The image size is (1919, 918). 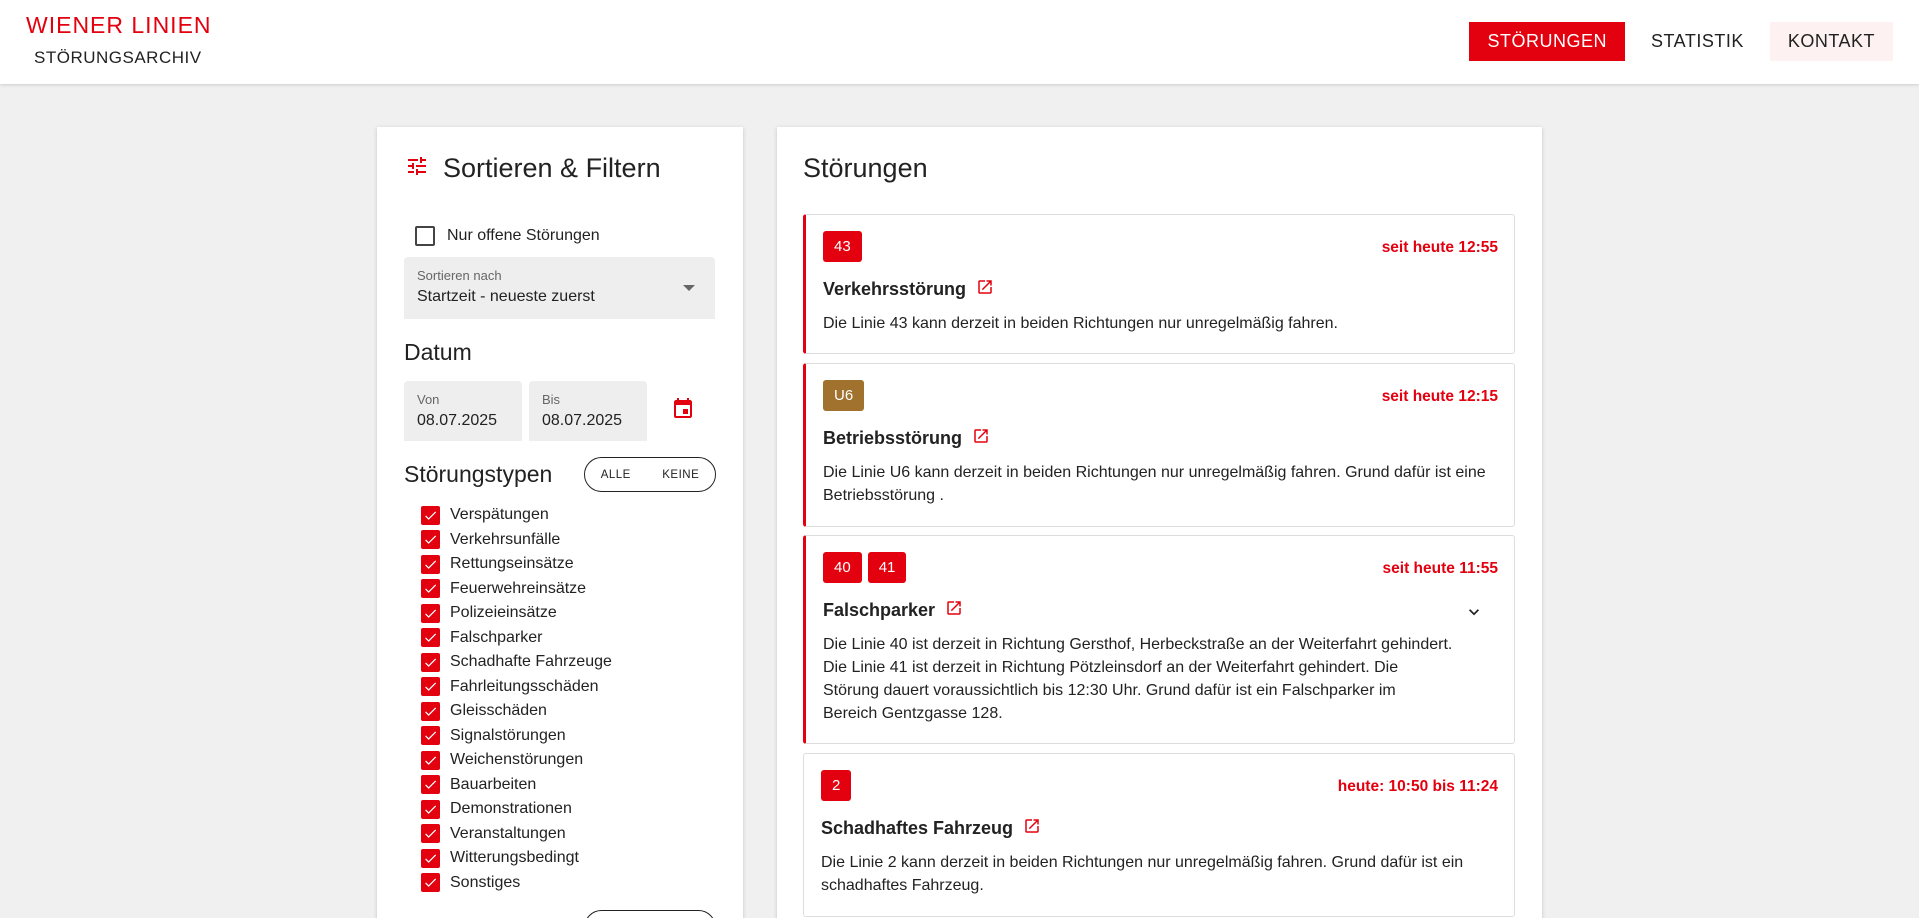 I want to click on sort-select-label: Sortieren nach, so click(x=459, y=275).